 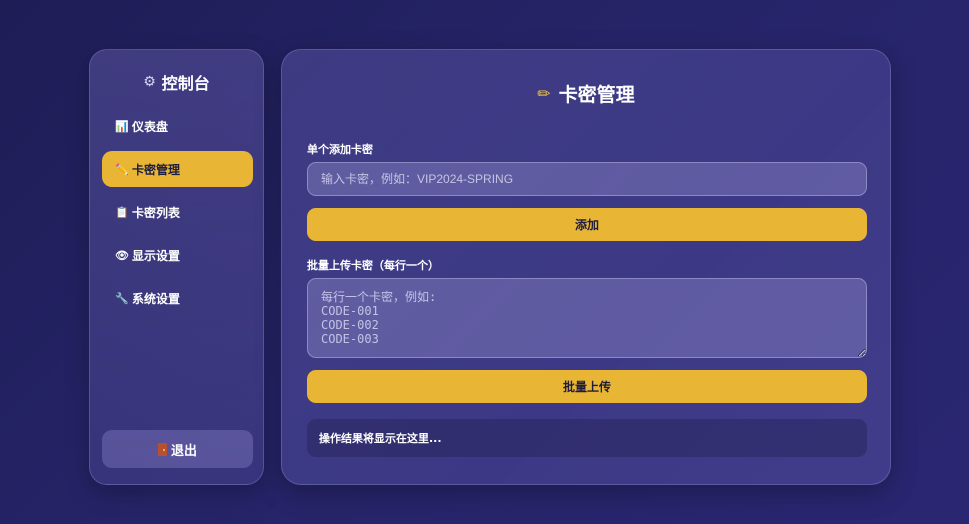 I want to click on page-title-text: 卡密管理, so click(x=596, y=95).